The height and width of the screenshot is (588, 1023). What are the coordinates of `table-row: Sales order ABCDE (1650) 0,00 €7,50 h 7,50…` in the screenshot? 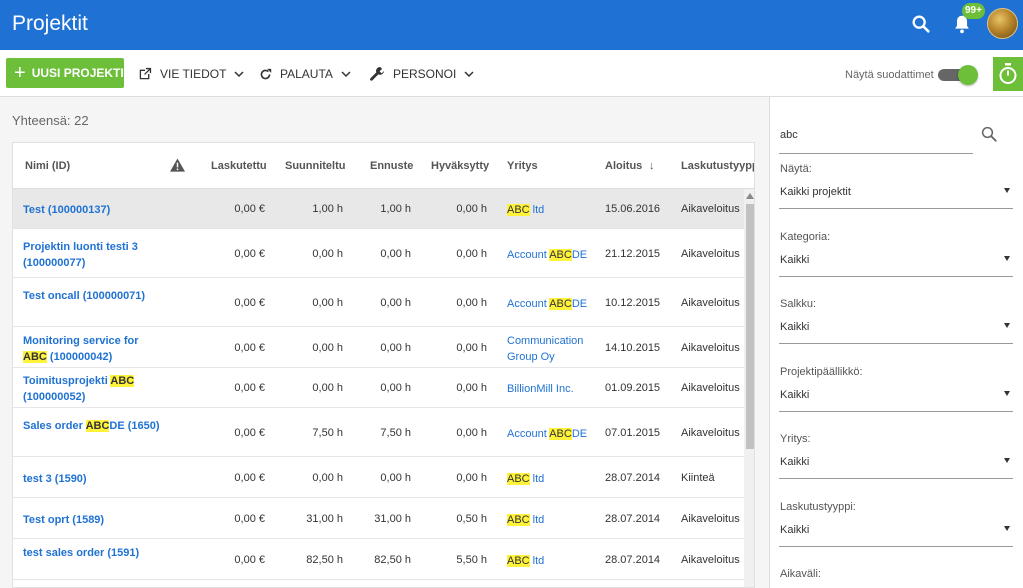 It's located at (378, 432).